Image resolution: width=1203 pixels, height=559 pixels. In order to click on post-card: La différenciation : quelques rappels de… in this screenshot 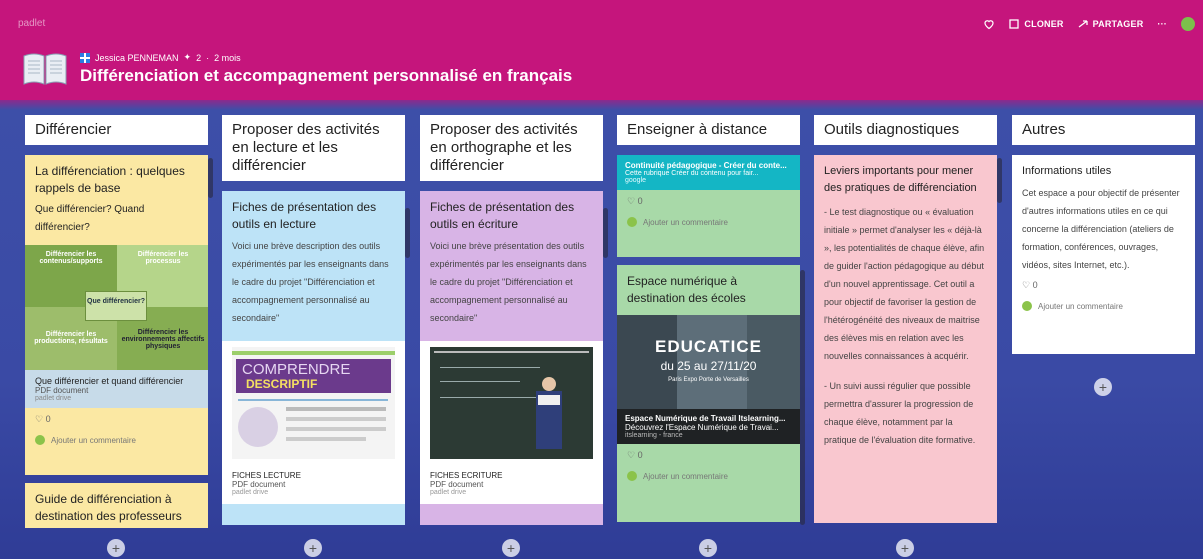, I will do `click(116, 315)`.